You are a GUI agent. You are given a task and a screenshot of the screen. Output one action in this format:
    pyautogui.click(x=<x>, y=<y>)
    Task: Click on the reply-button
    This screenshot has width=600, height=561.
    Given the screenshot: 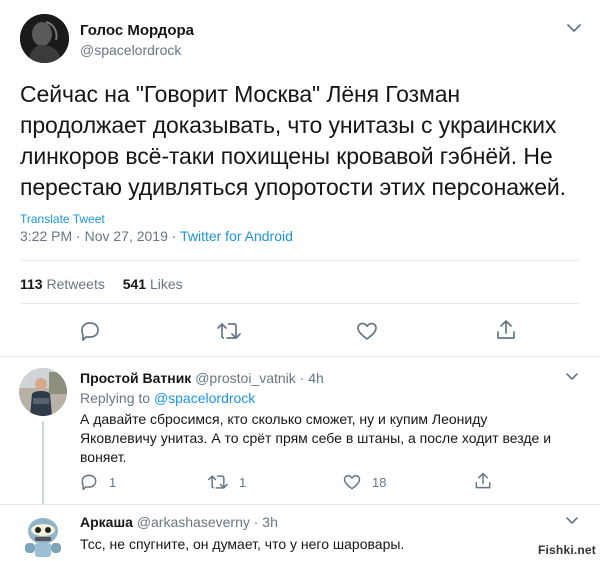 What is the action you would take?
    pyautogui.click(x=90, y=331)
    